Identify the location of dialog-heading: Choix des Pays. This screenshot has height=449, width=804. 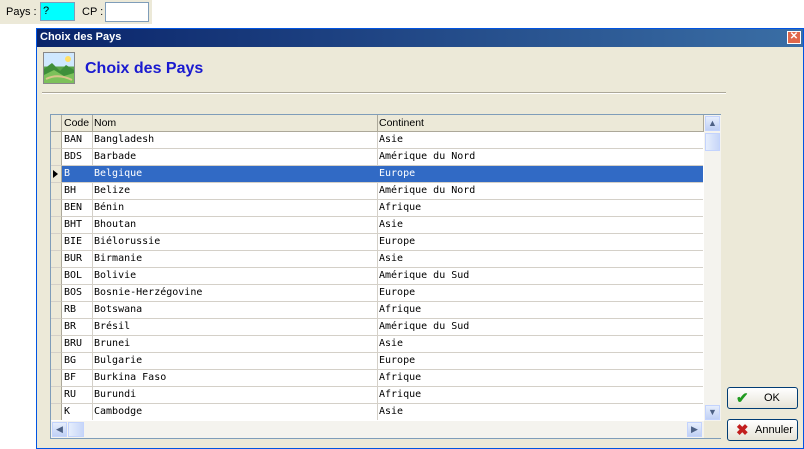
(144, 68).